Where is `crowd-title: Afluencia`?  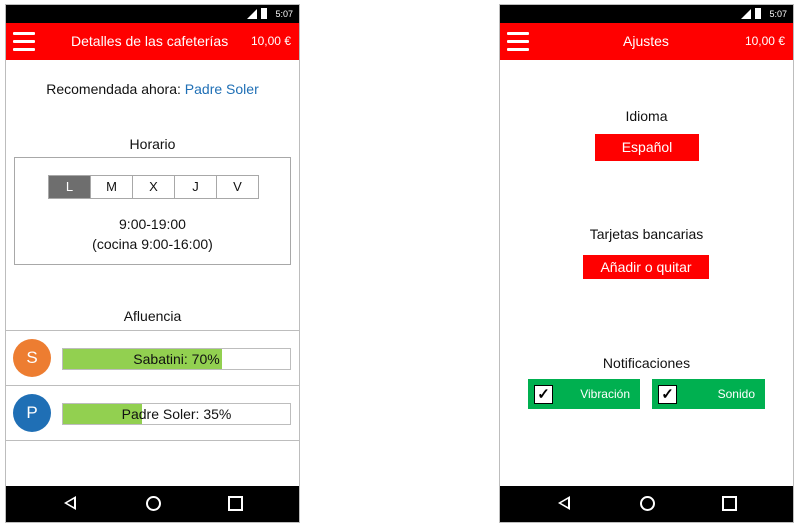 crowd-title: Afluencia is located at coordinates (152, 316).